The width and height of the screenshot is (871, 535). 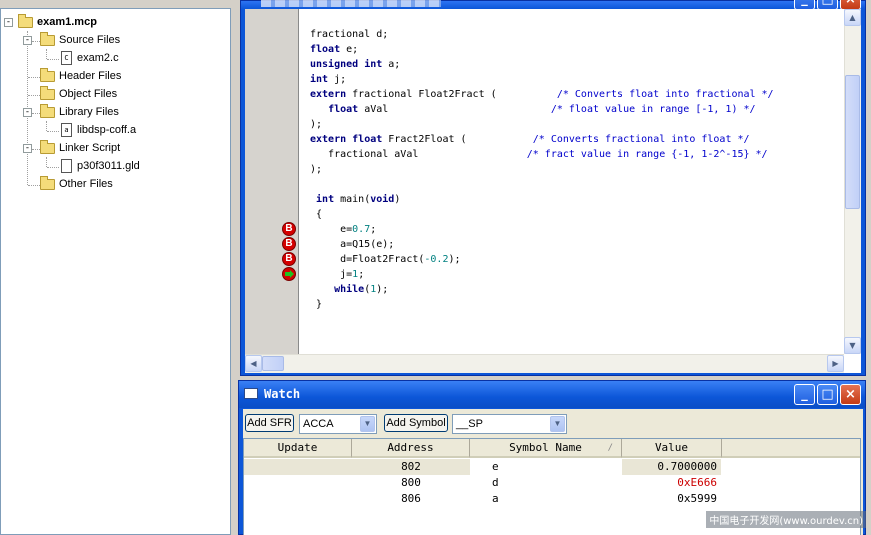 I want to click on source-files-toggle: -, so click(x=27, y=40).